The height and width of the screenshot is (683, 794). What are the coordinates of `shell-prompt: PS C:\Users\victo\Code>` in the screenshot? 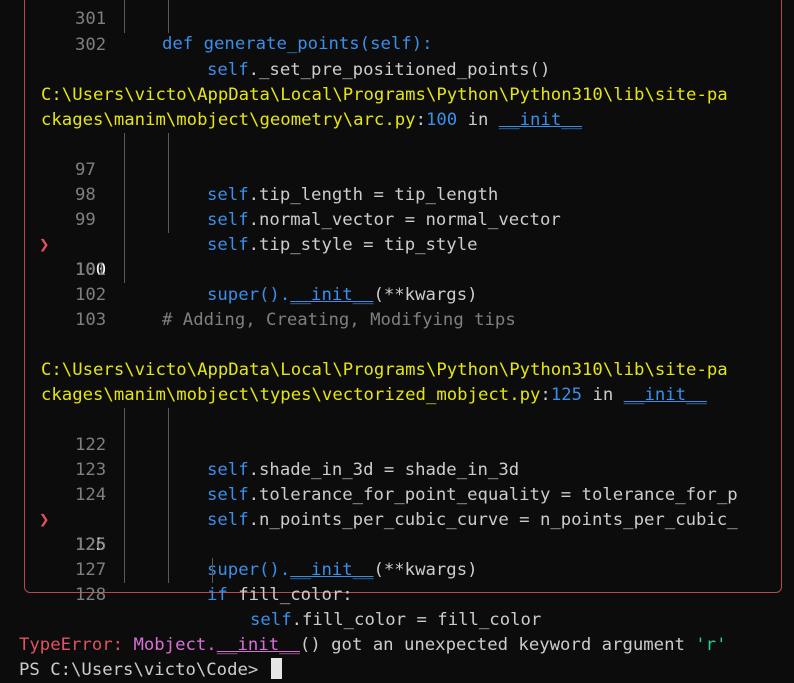 It's located at (397, 656).